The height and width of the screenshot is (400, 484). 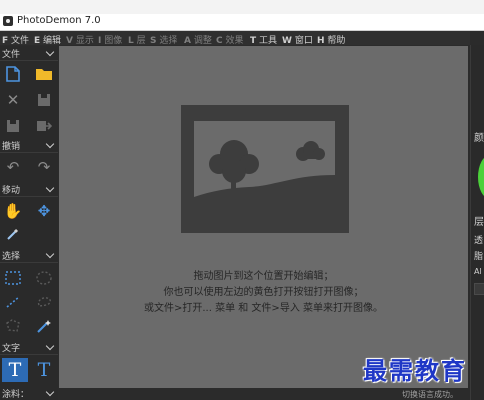 I want to click on hand-pan-icon: ✋, so click(x=13, y=211).